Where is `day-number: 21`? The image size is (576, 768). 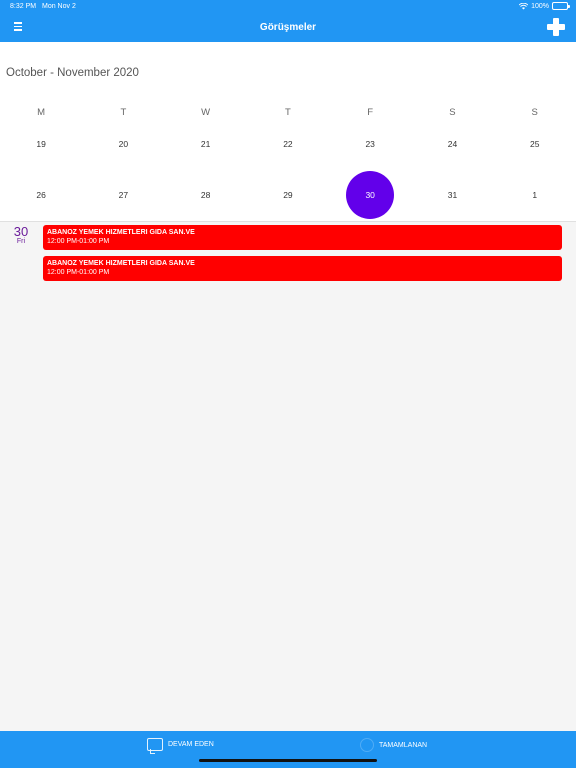
day-number: 21 is located at coordinates (205, 144).